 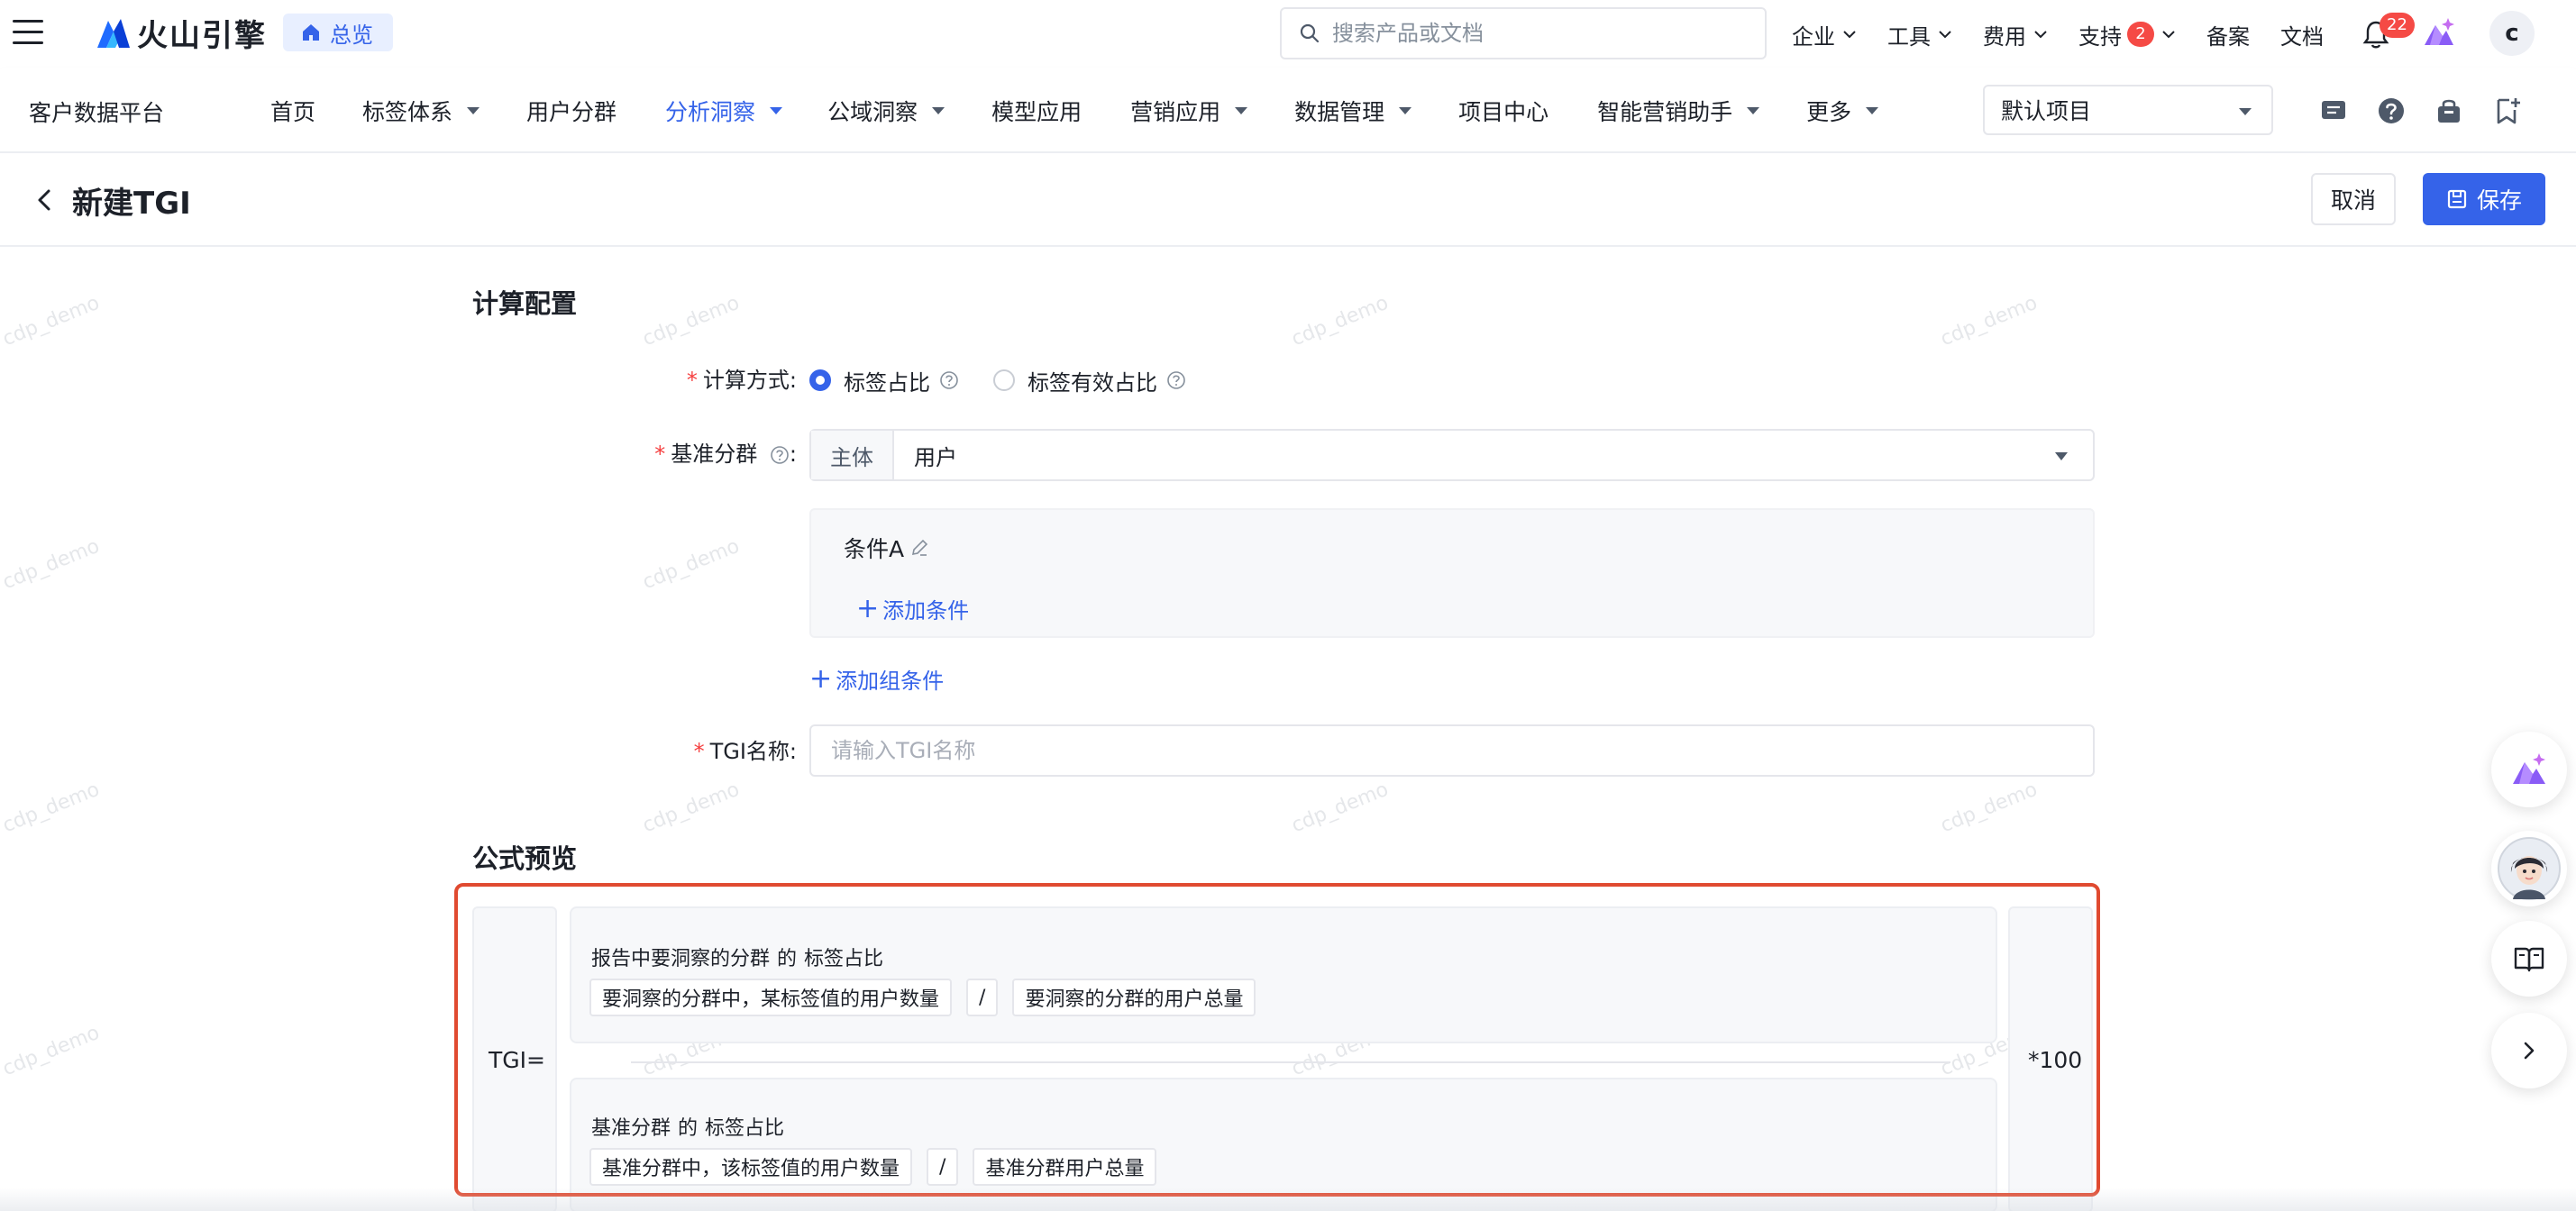 I want to click on condition-group-a: 条件A + 添加条件, so click(x=1452, y=573).